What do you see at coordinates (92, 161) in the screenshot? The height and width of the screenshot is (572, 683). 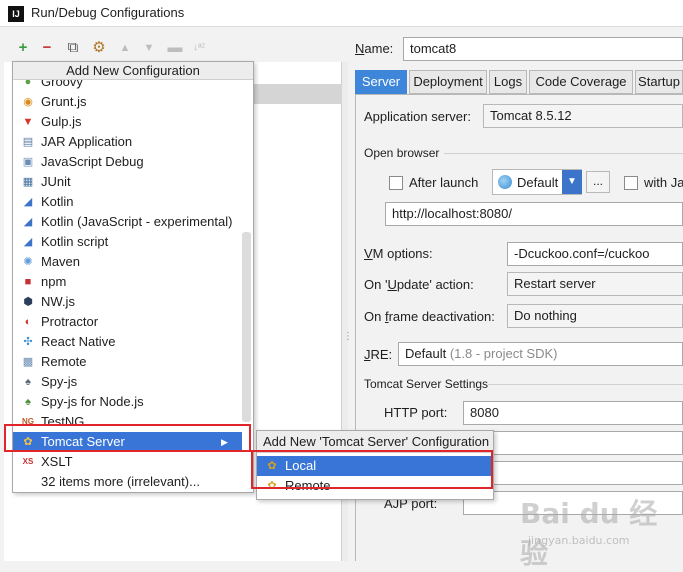 I see `config-type-label: JavaScript Debug` at bounding box center [92, 161].